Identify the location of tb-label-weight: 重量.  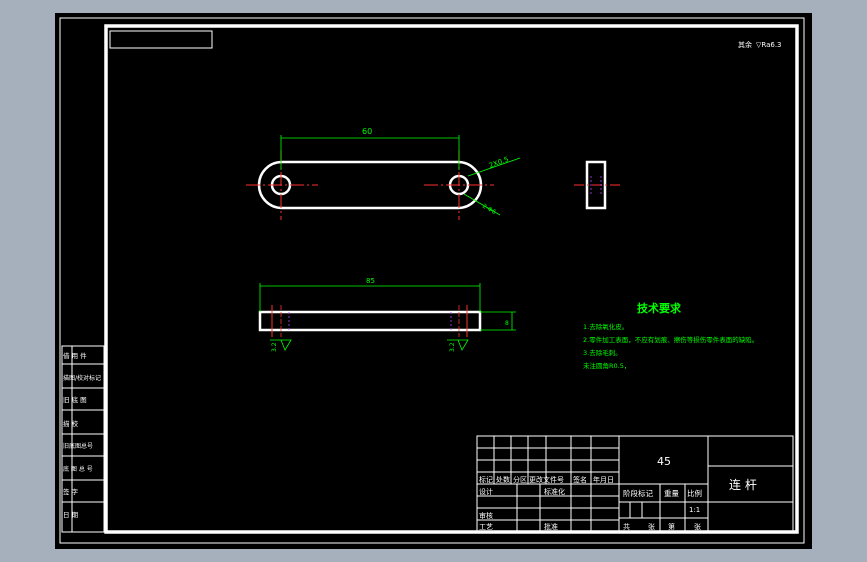
(671, 493).